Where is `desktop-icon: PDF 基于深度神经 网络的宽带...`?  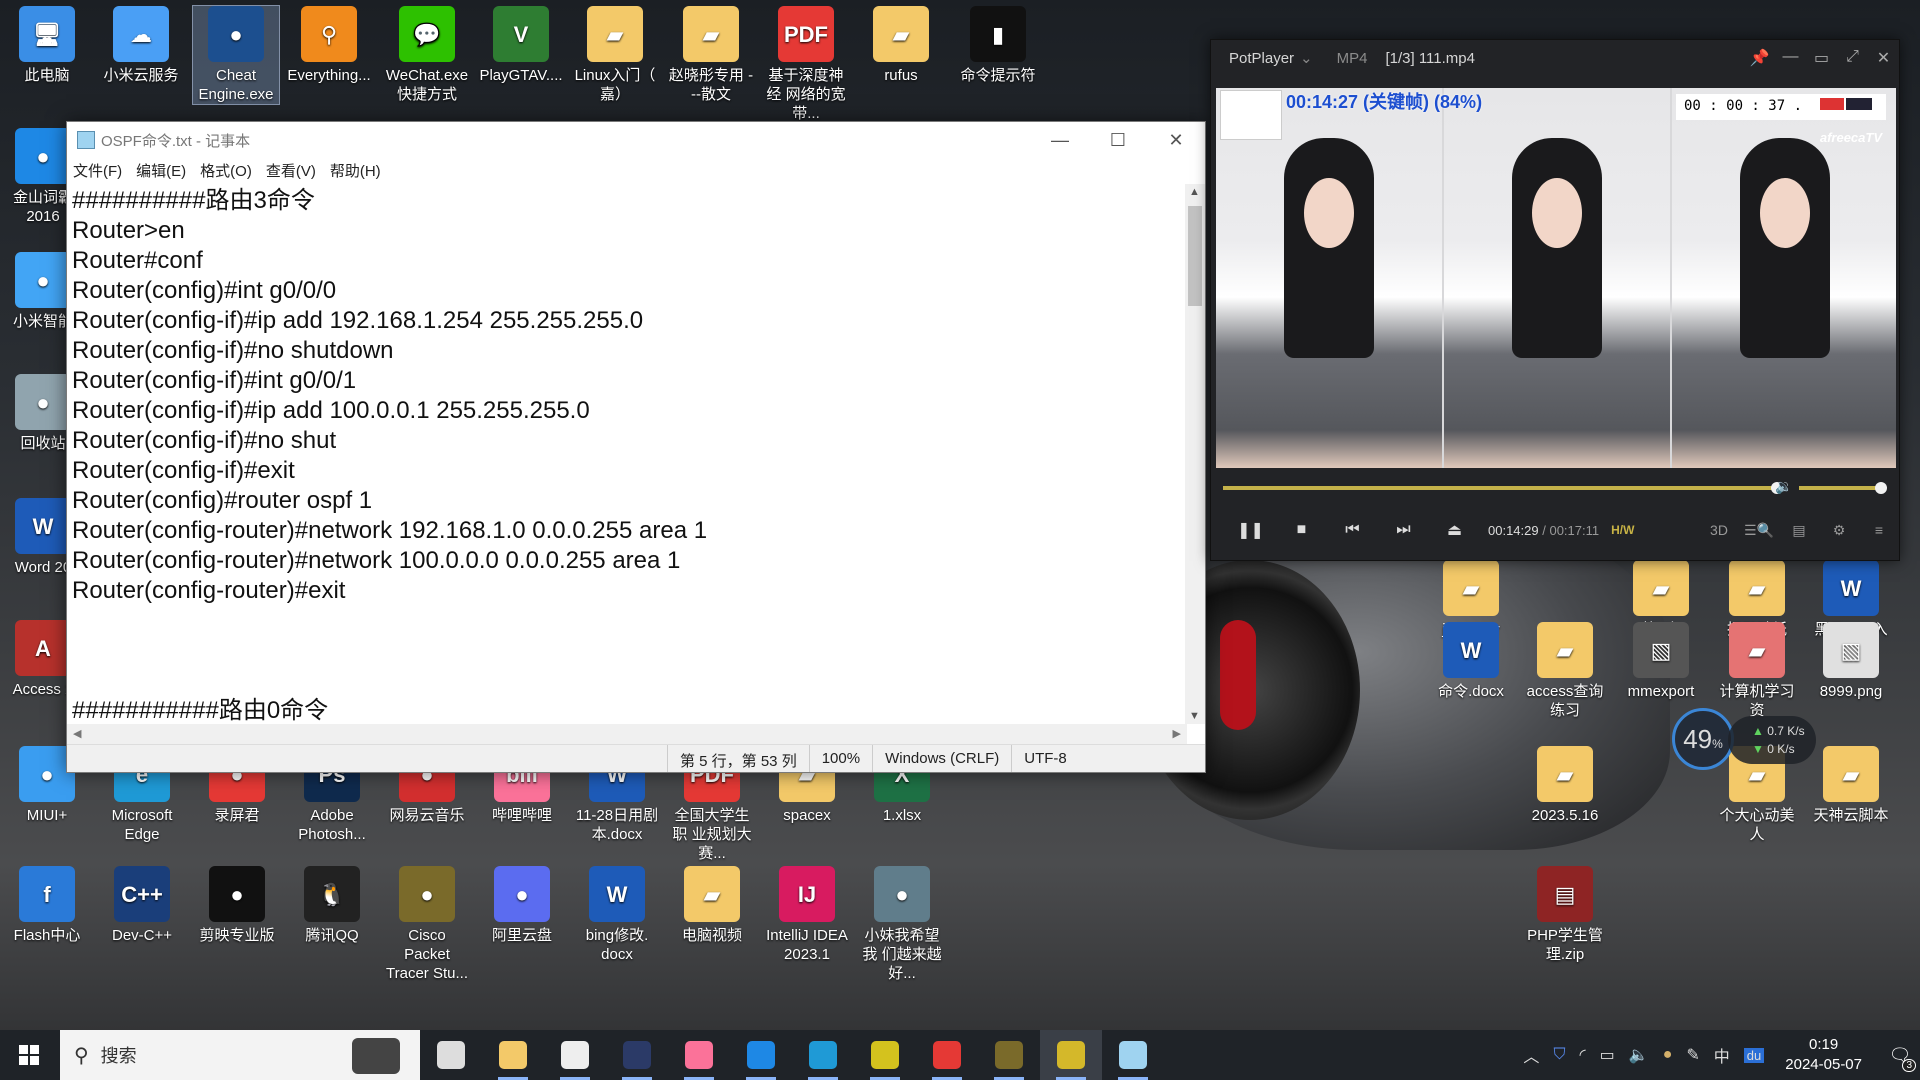
desktop-icon: PDF 基于深度神经 网络的宽带... is located at coordinates (806, 64).